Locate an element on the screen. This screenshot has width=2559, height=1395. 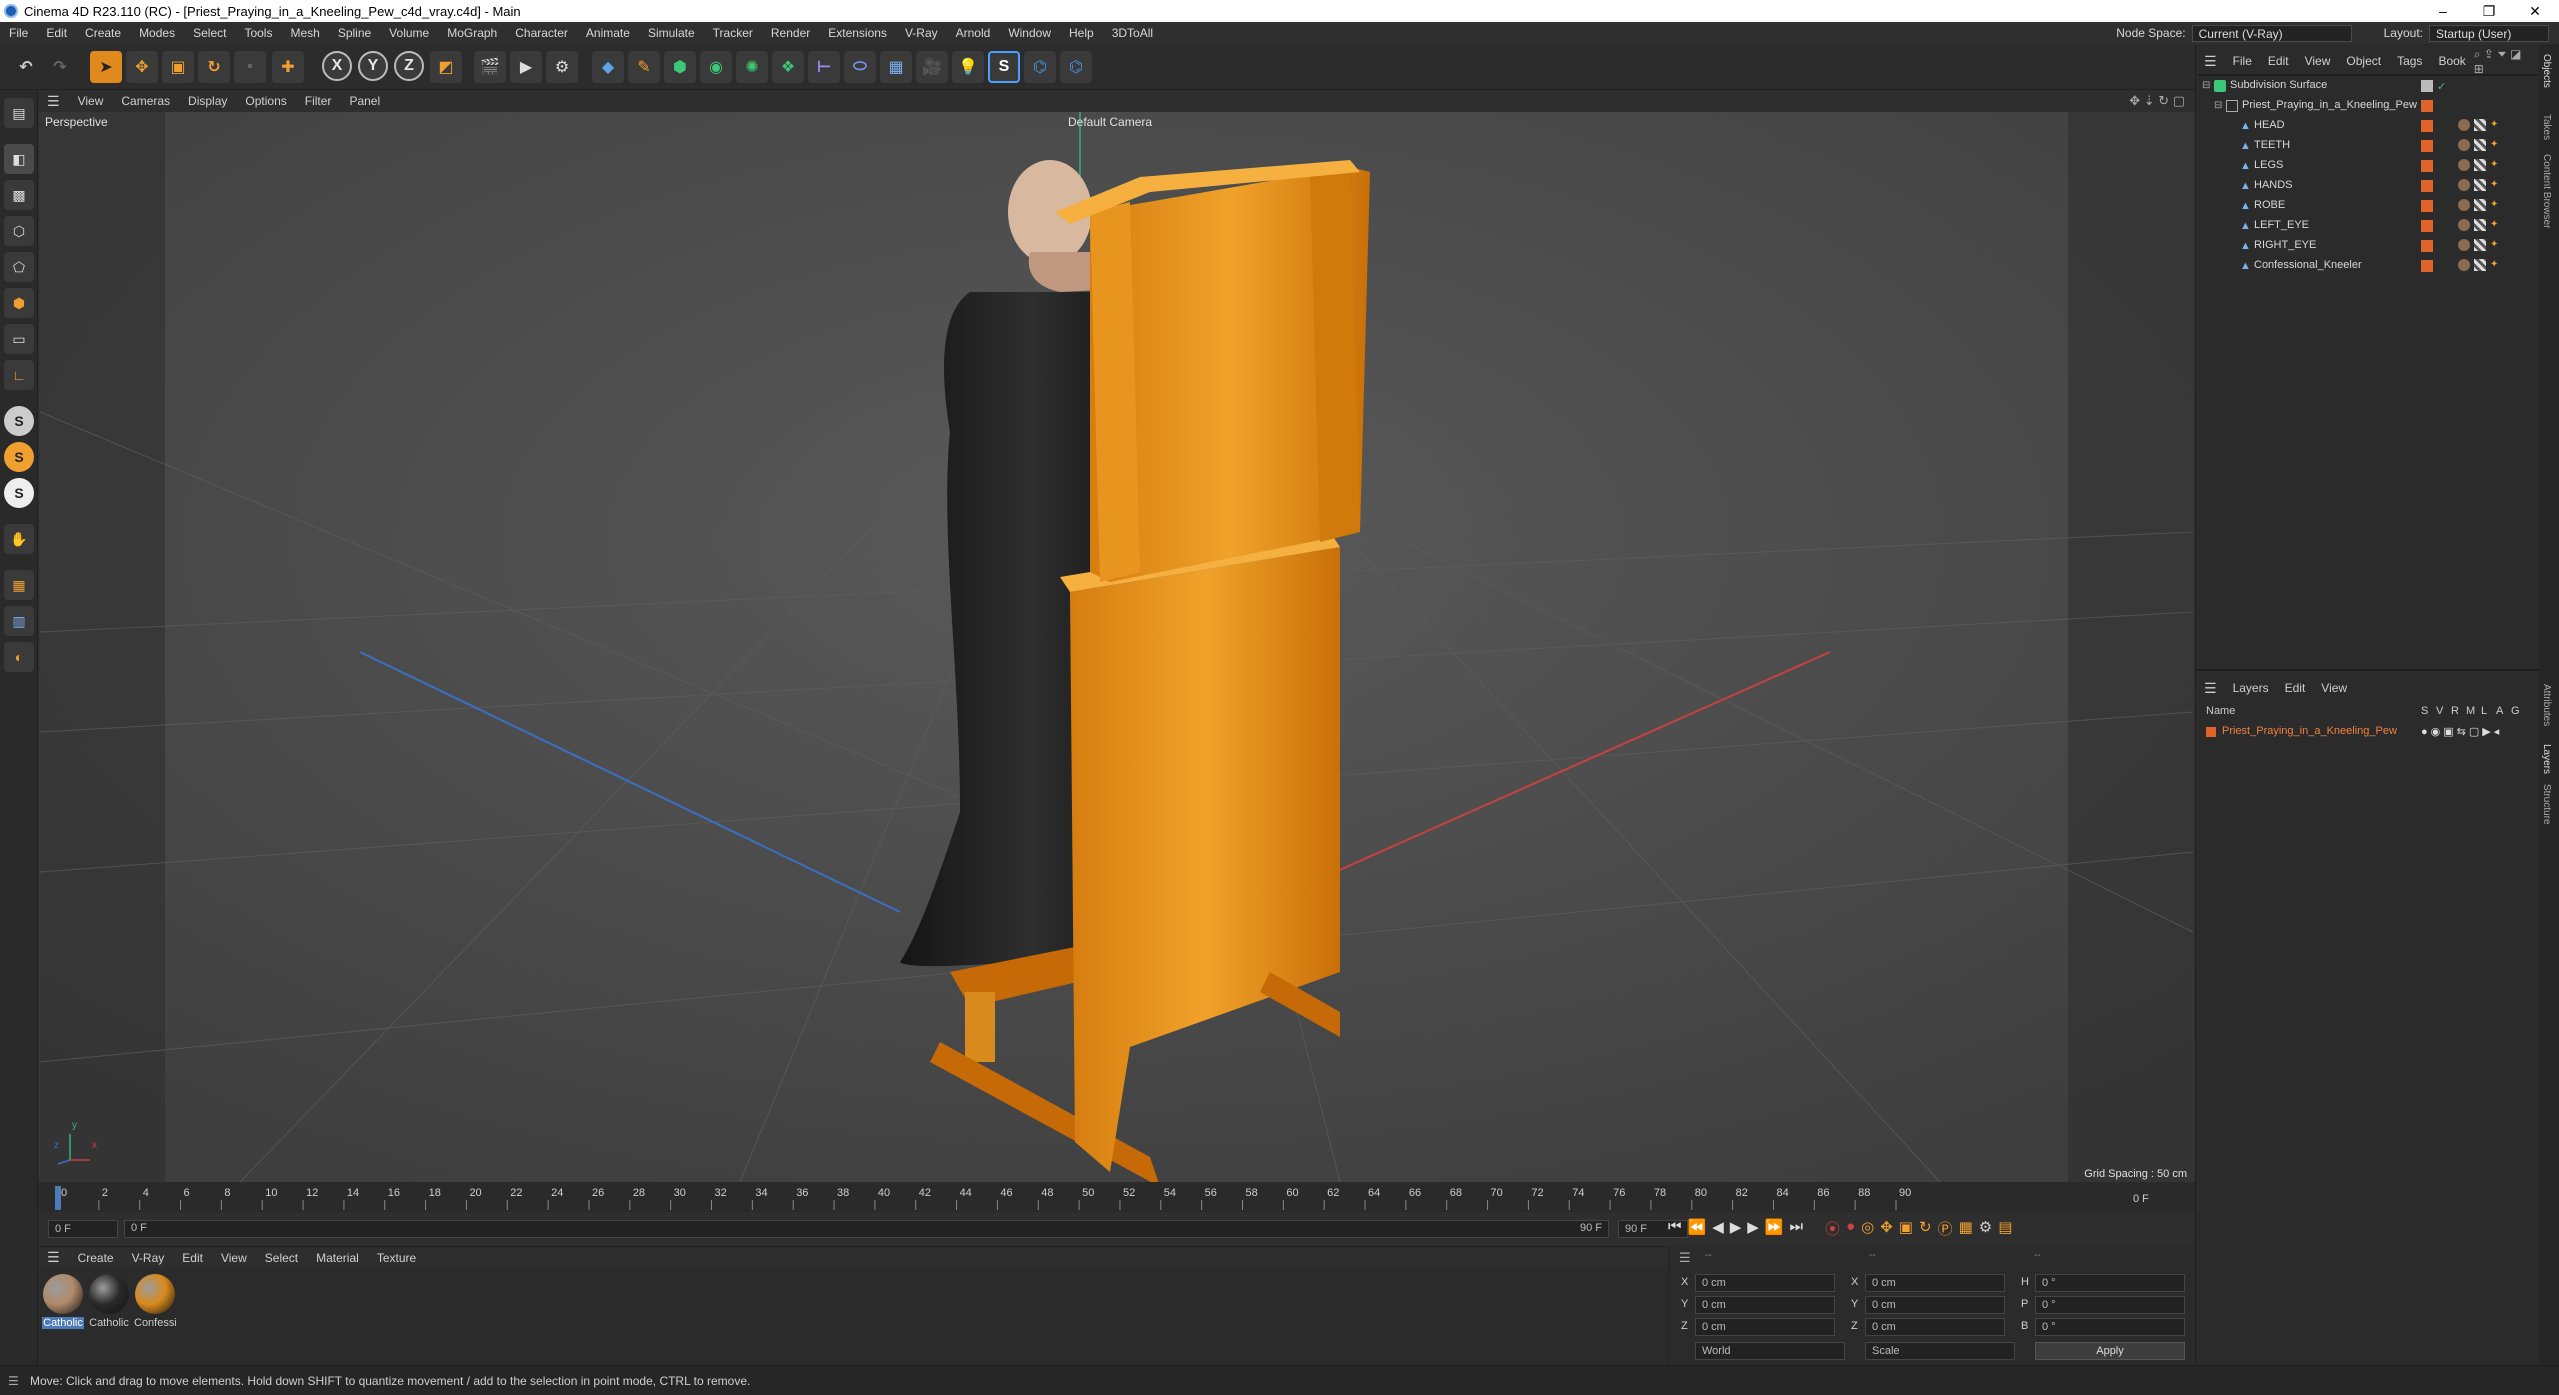
coord-rot-b-field: 0 ° is located at coordinates (2110, 1327).